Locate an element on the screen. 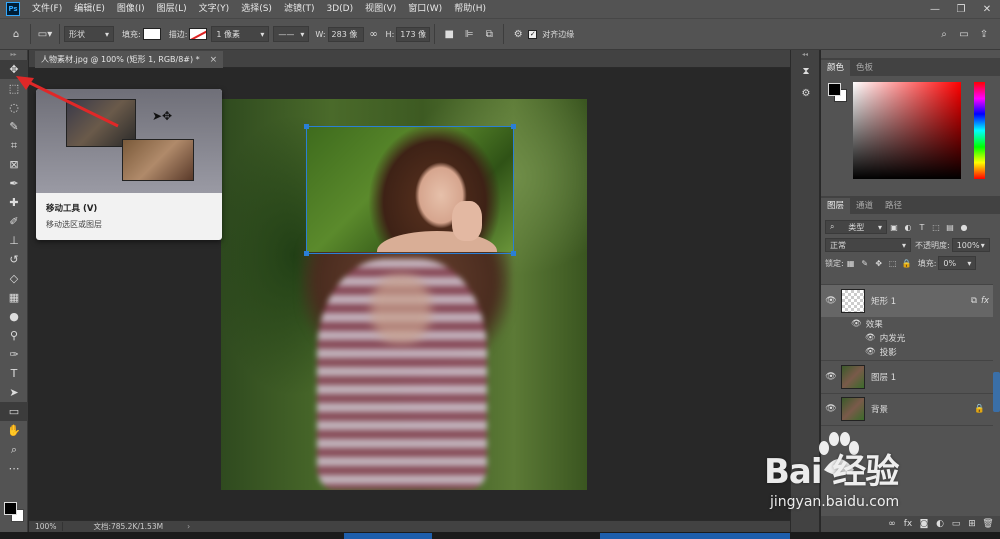  fill-field: 0% ▾ is located at coordinates (957, 263).